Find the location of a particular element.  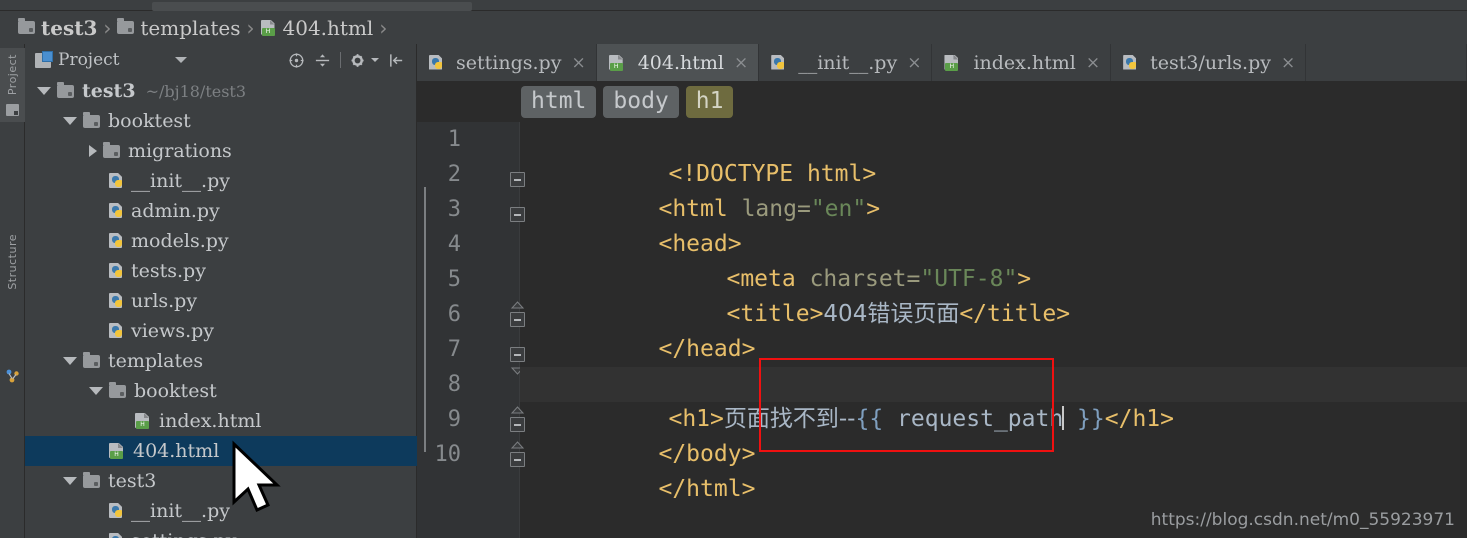

code-token-tag: </title> is located at coordinates (1015, 314).